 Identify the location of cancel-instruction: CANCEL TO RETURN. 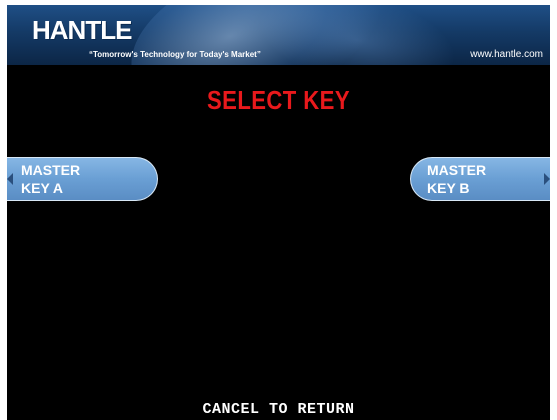
(278, 409).